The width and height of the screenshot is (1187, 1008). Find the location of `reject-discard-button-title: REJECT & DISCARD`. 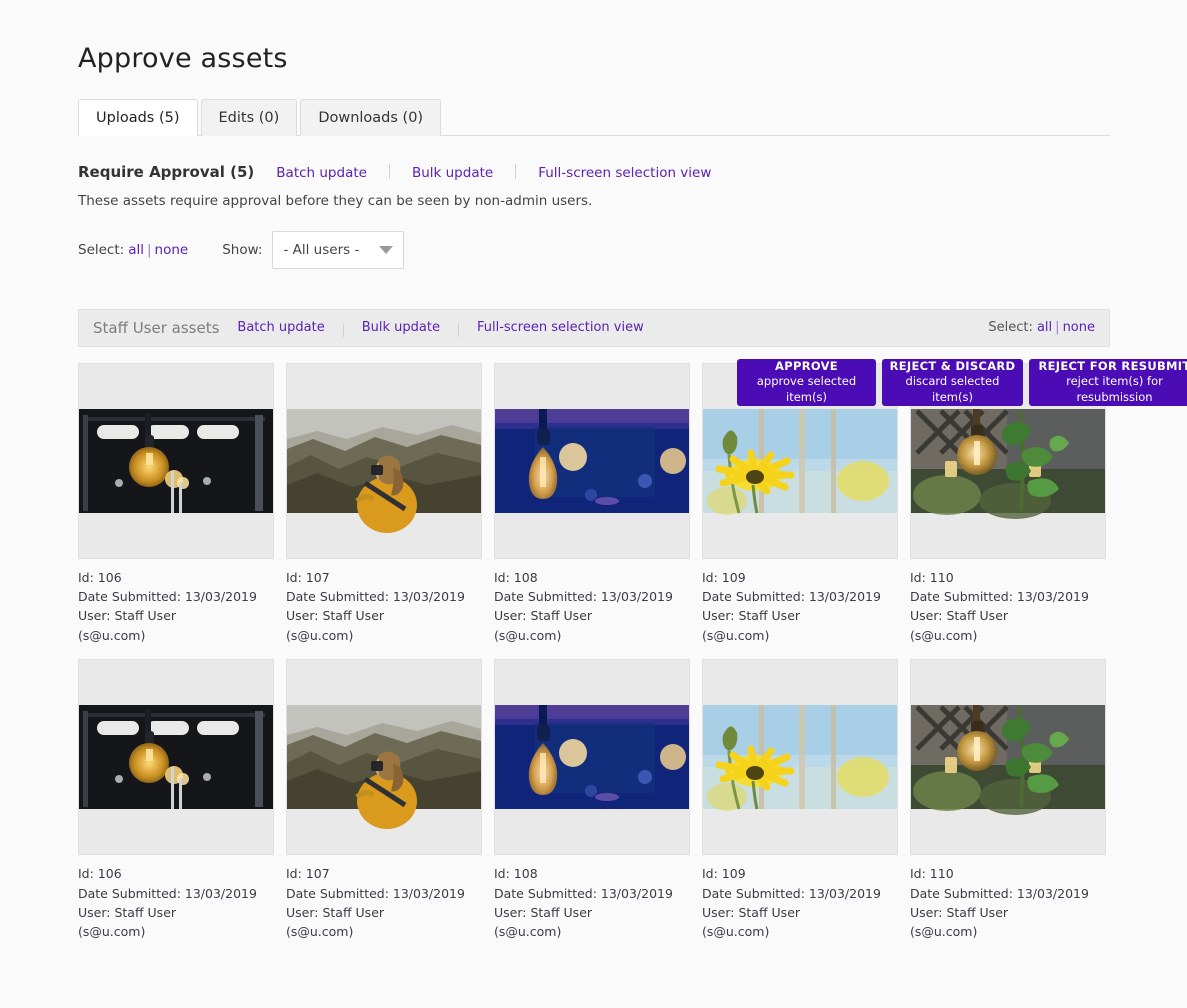

reject-discard-button-title: REJECT & DISCARD is located at coordinates (952, 365).